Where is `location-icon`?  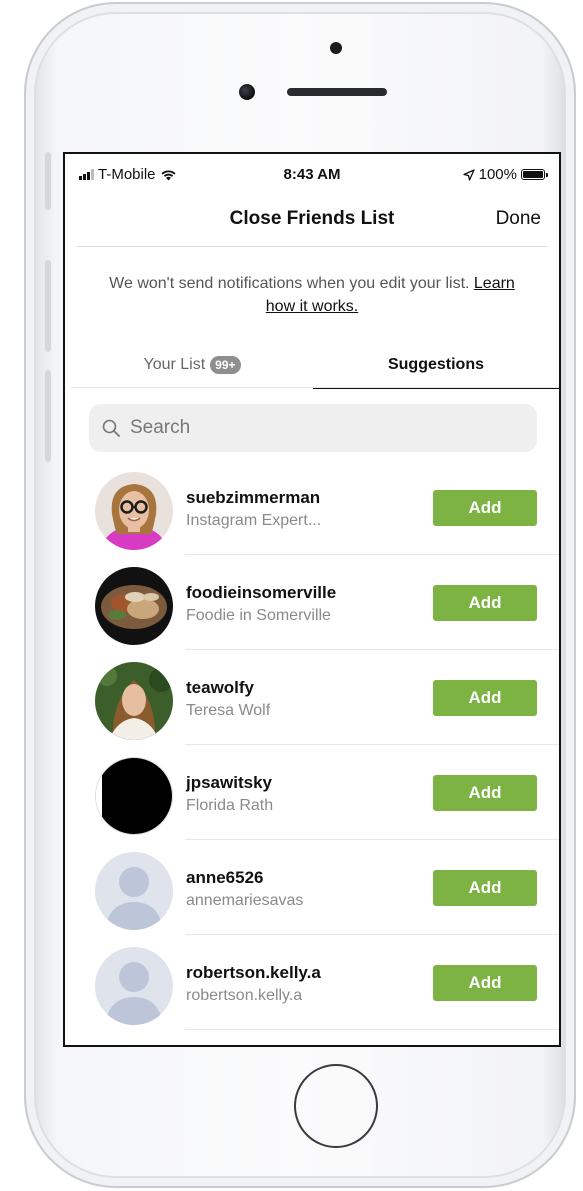 location-icon is located at coordinates (468, 174).